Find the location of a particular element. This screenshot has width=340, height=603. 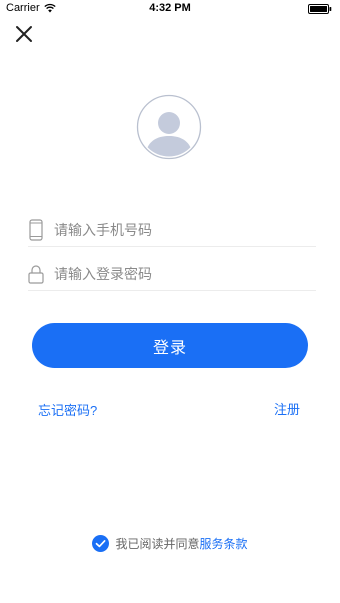

status-time: 4:32 PM is located at coordinates (170, 8).